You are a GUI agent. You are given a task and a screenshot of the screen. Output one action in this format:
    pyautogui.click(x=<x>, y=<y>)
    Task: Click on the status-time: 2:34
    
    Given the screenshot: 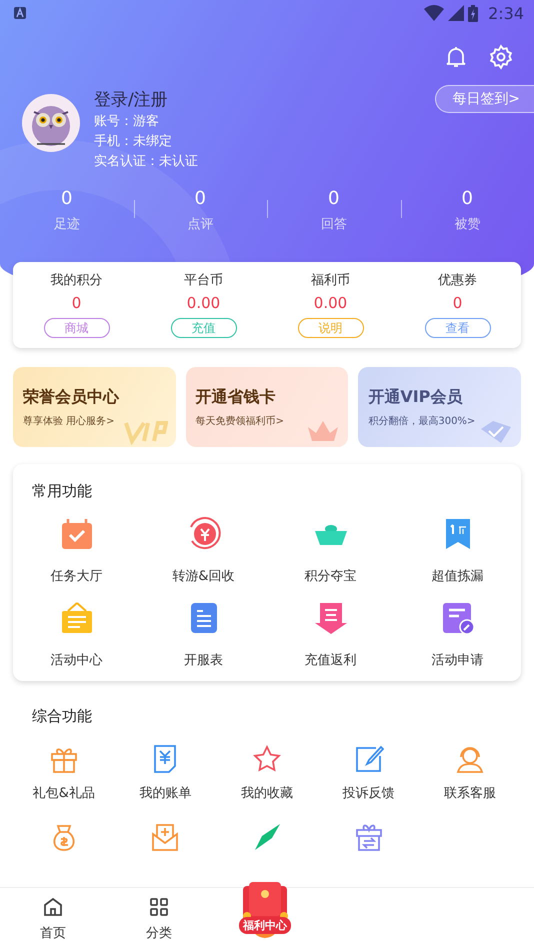 What is the action you would take?
    pyautogui.click(x=506, y=13)
    